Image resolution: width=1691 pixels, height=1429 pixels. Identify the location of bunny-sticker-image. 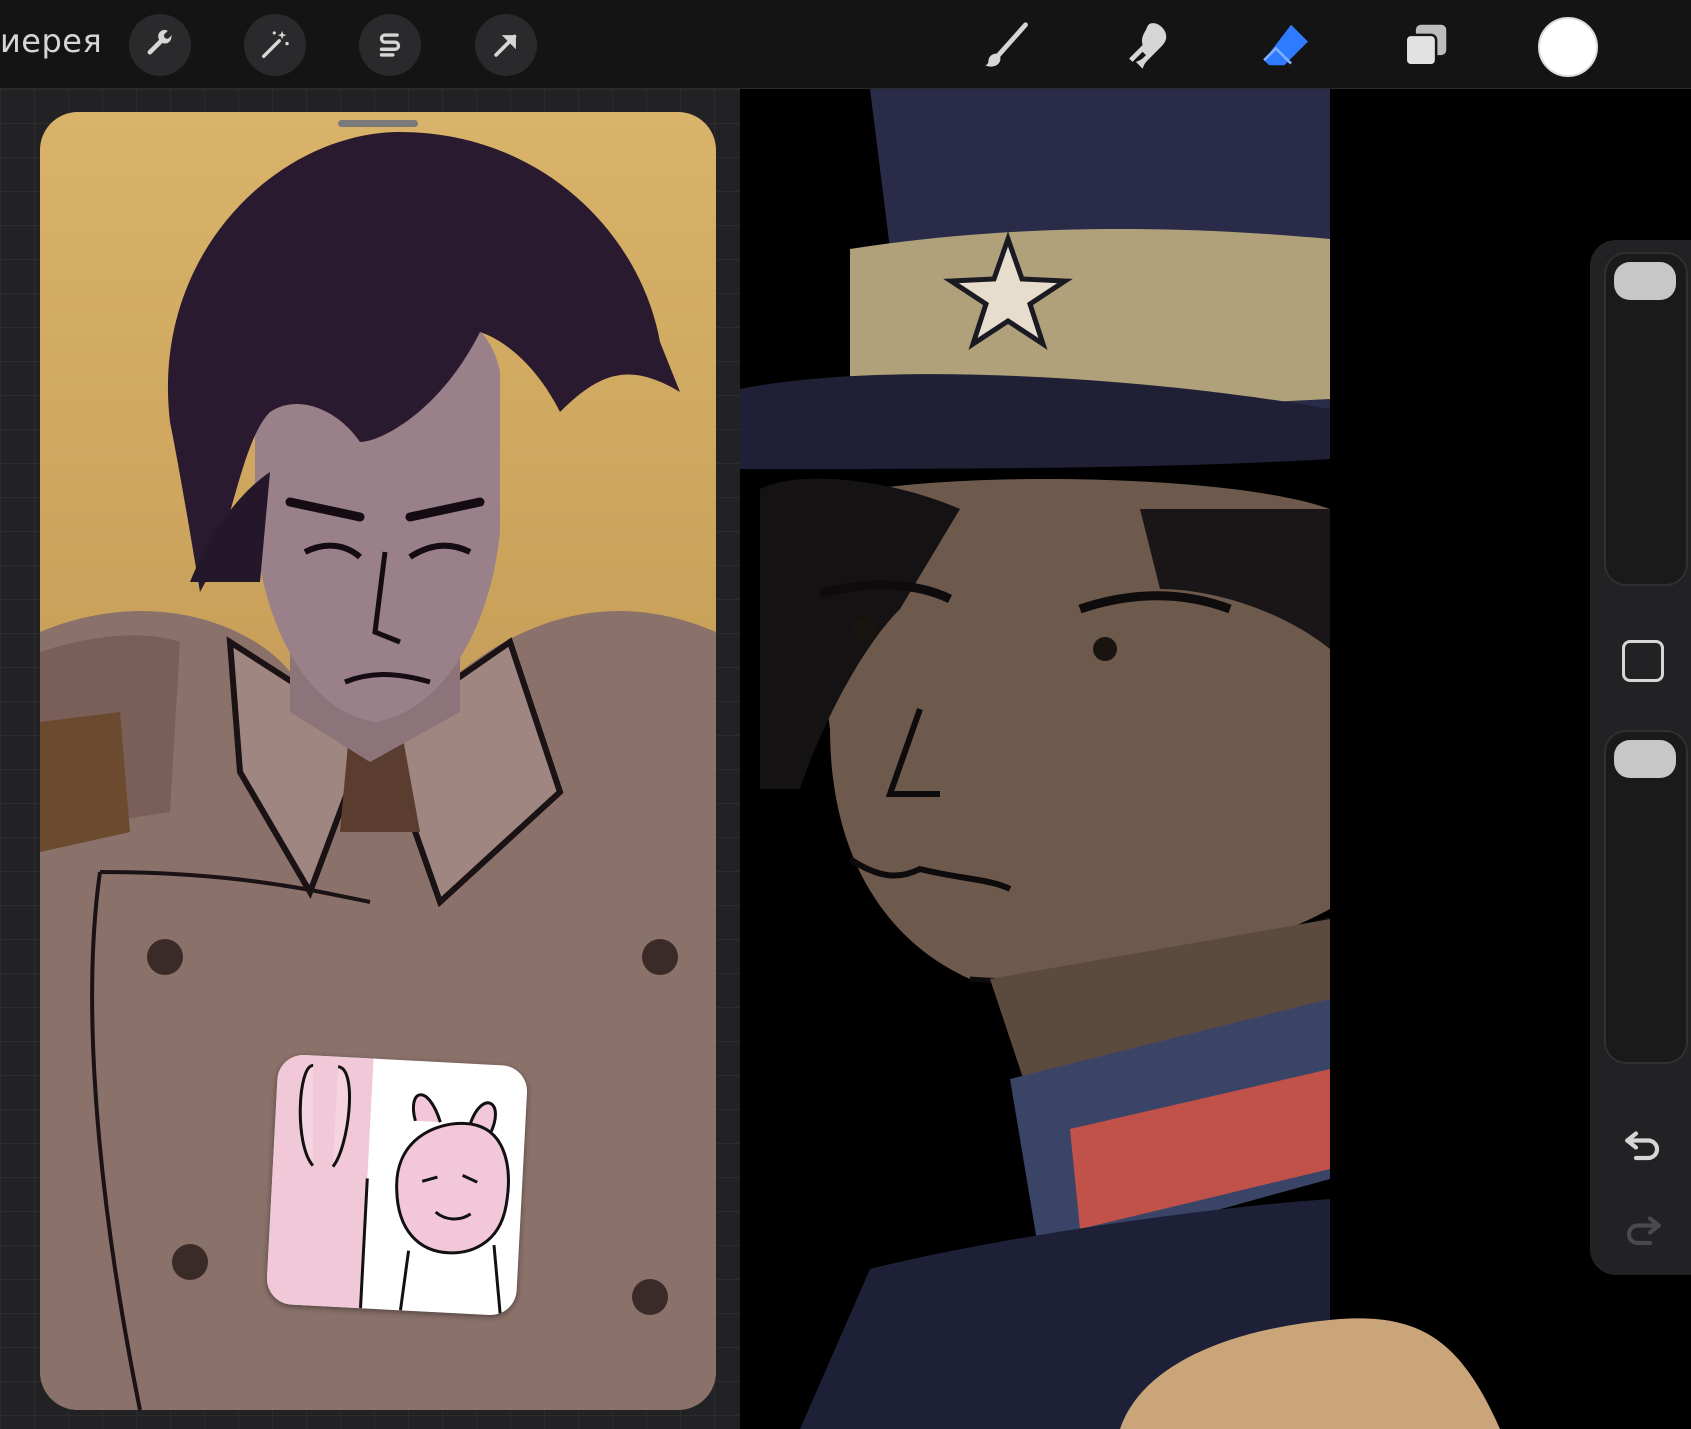
(397, 1185).